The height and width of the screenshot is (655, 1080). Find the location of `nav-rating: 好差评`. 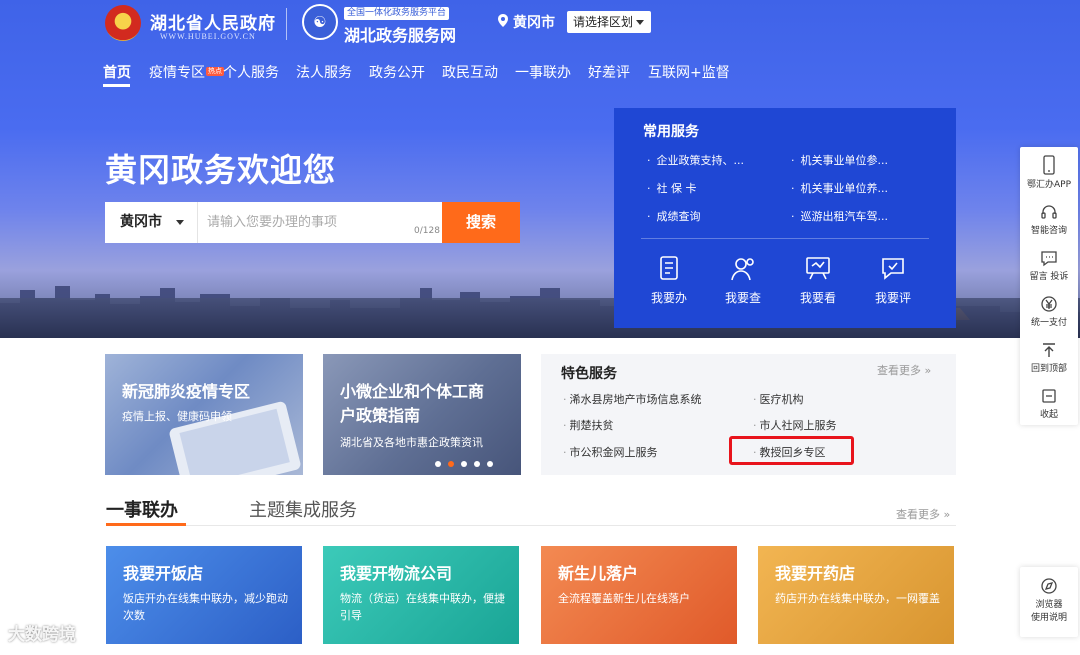

nav-rating: 好差评 is located at coordinates (609, 72).